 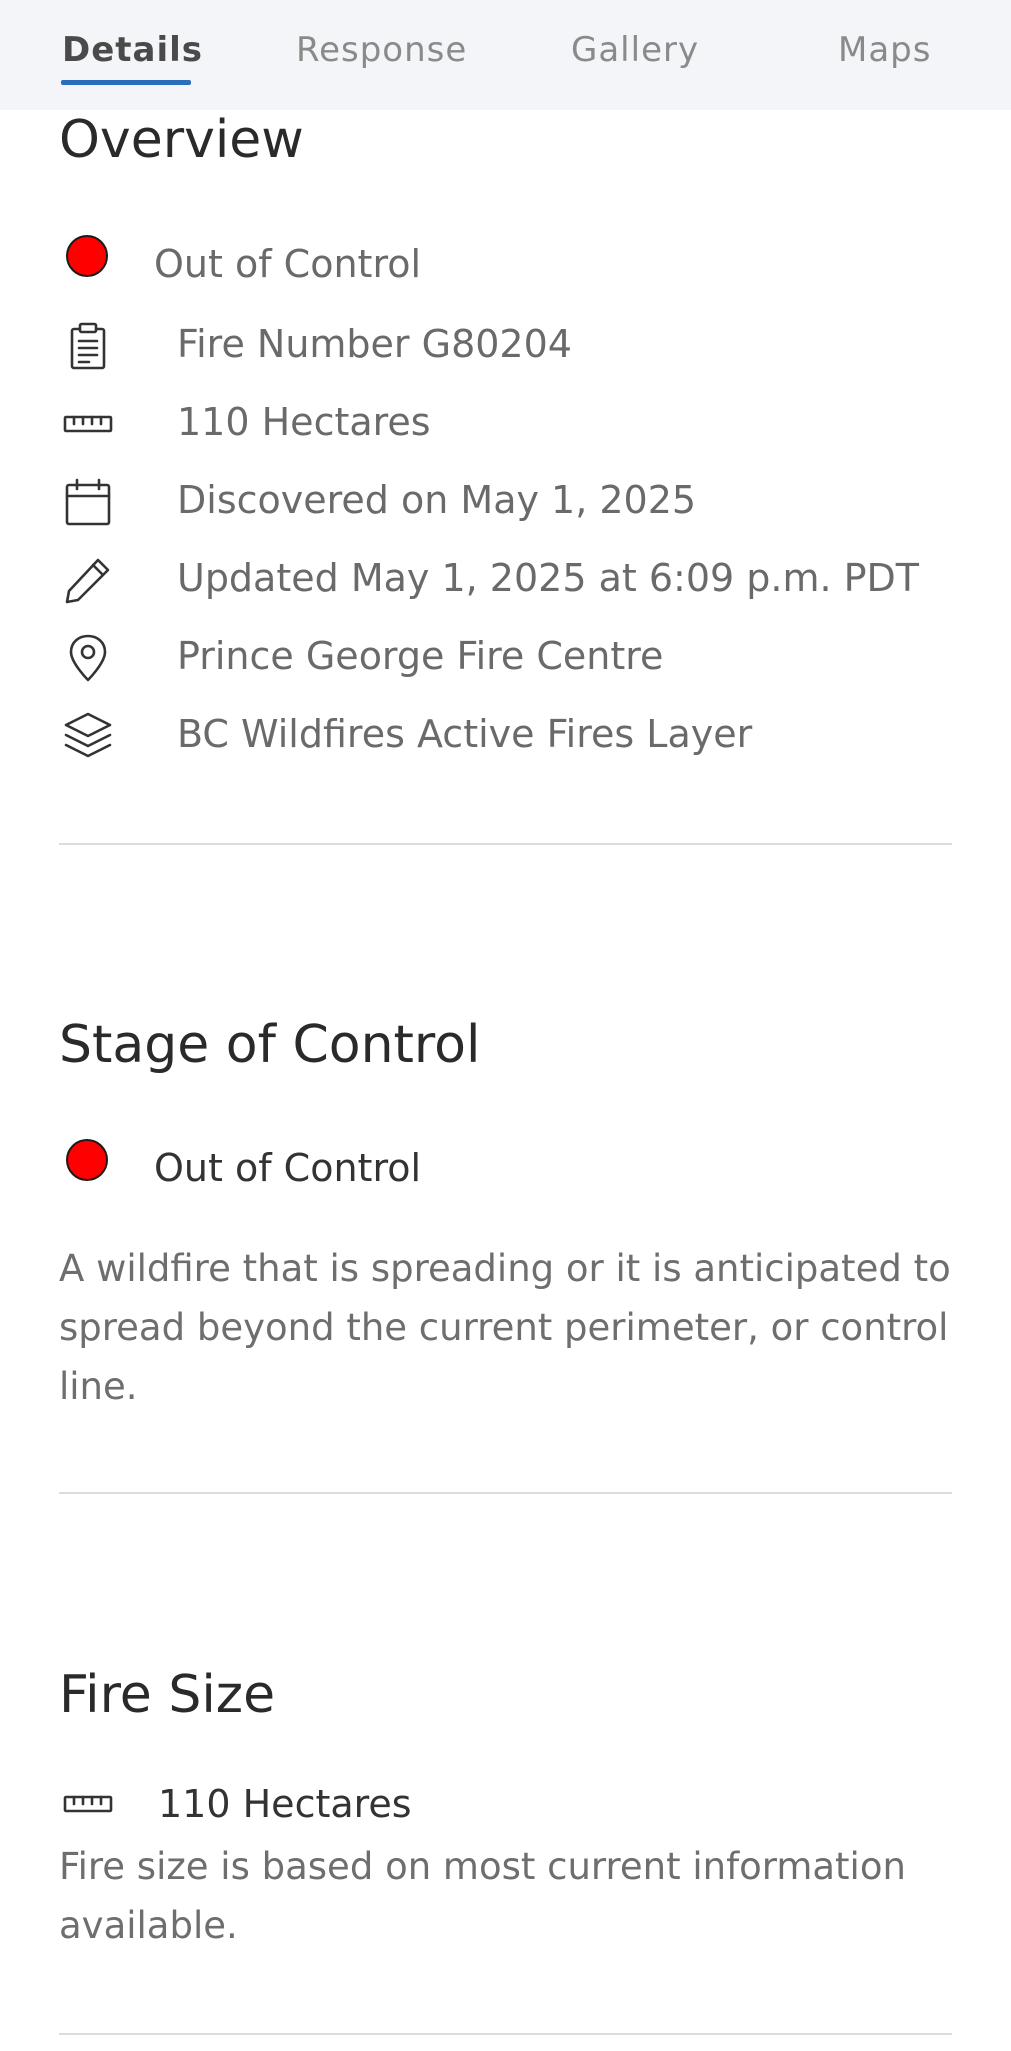 What do you see at coordinates (420, 656) in the screenshot?
I see `fire-centre-text: Prince George Fire Centre` at bounding box center [420, 656].